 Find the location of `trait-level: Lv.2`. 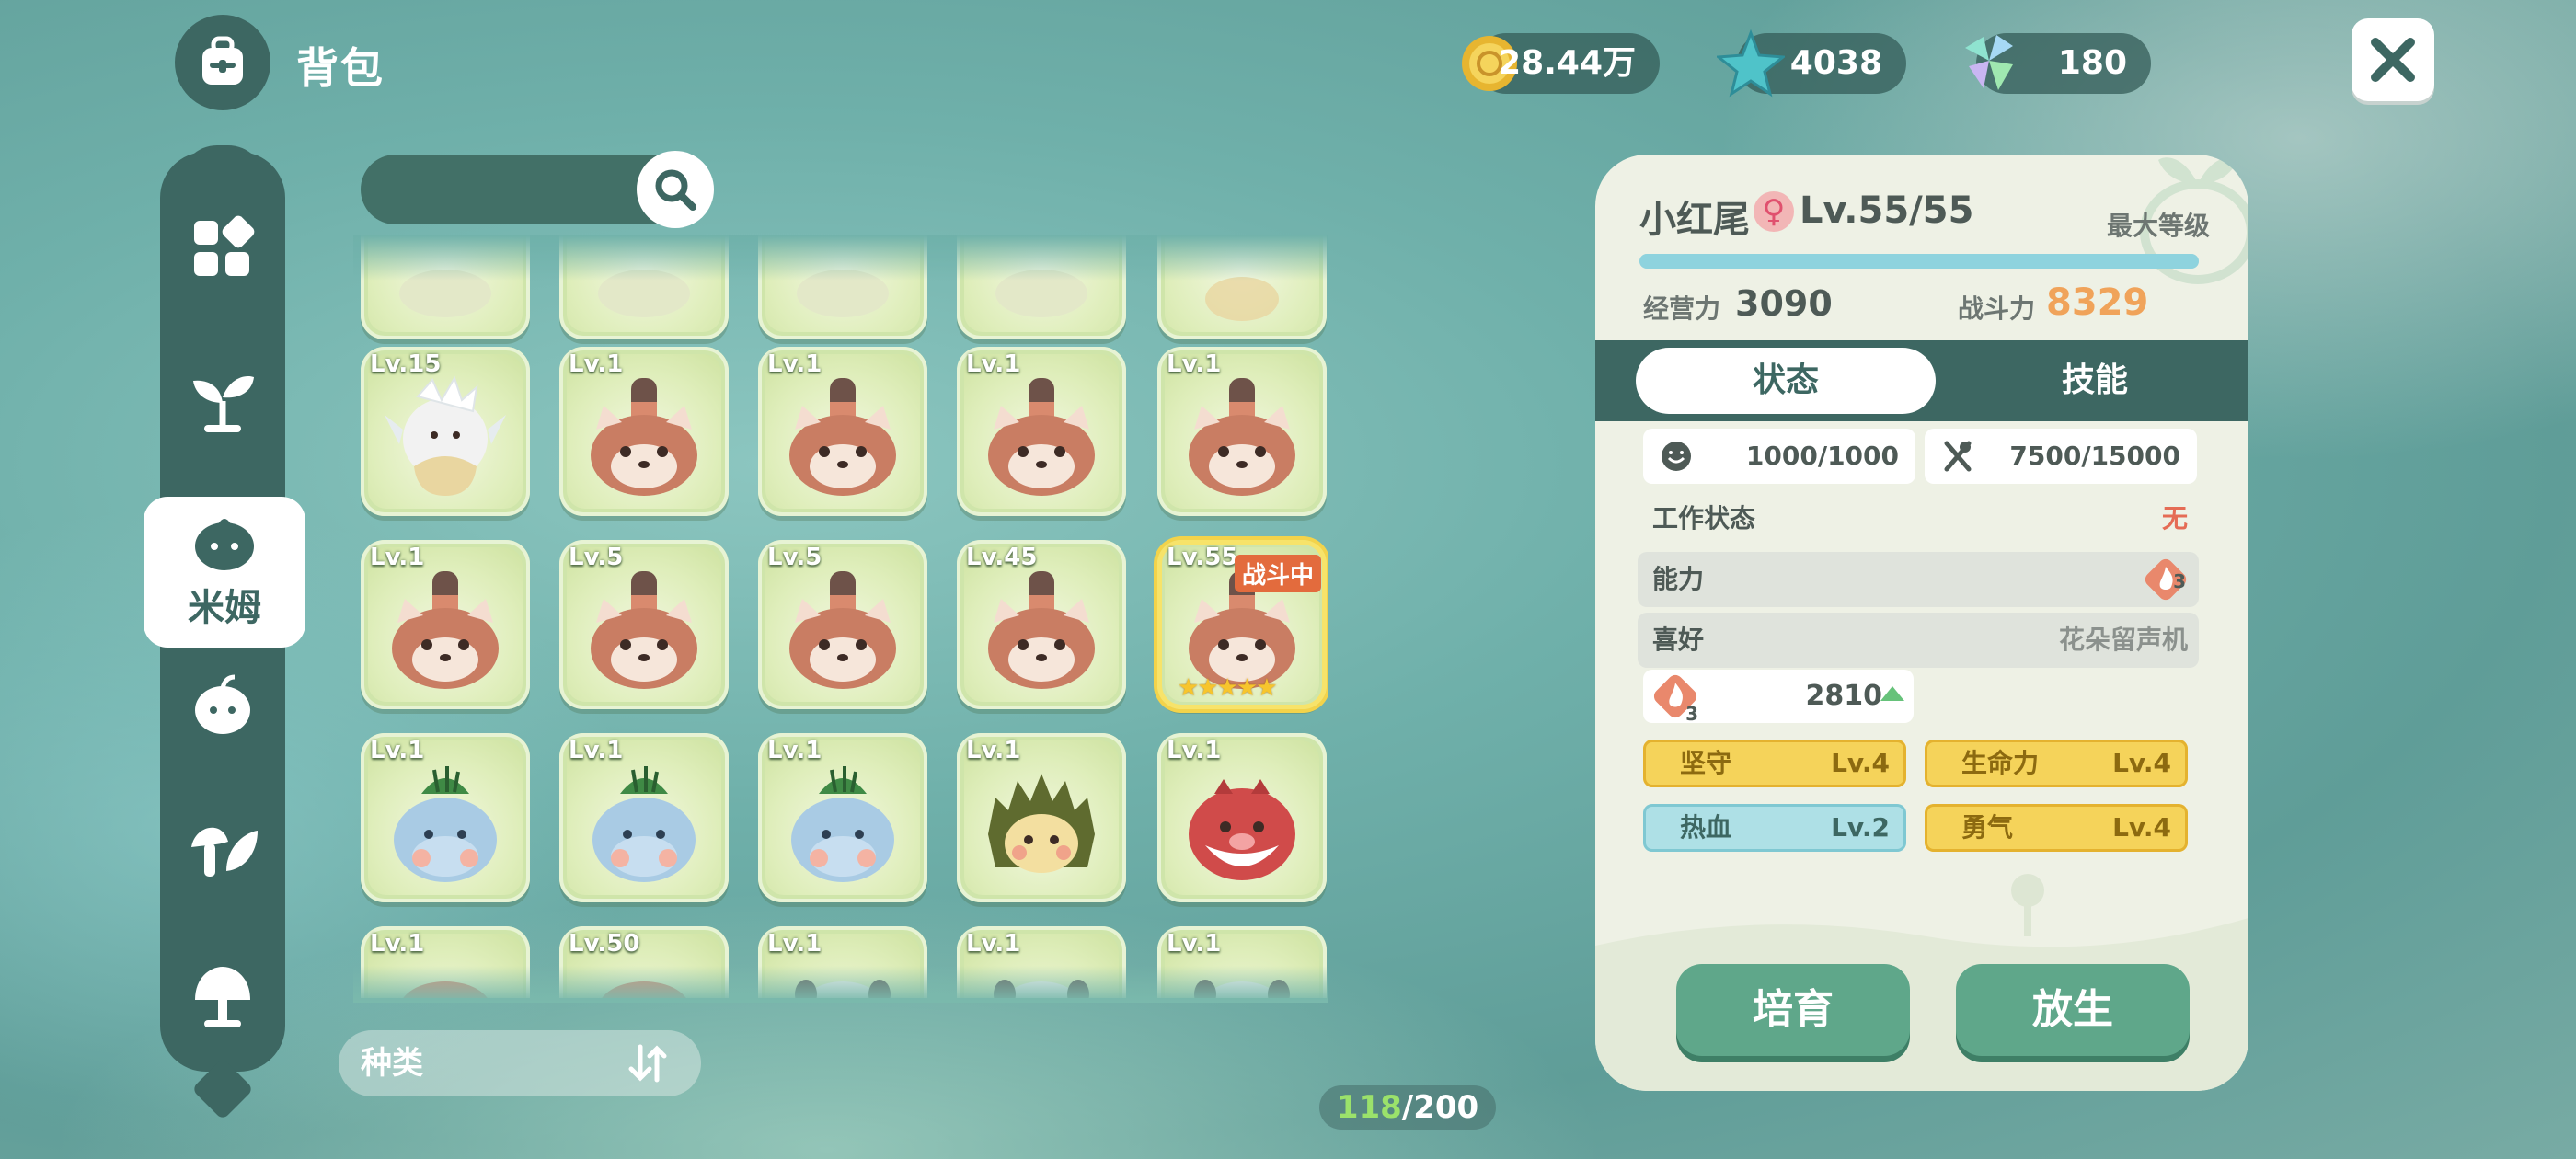

trait-level: Lv.2 is located at coordinates (1860, 827).